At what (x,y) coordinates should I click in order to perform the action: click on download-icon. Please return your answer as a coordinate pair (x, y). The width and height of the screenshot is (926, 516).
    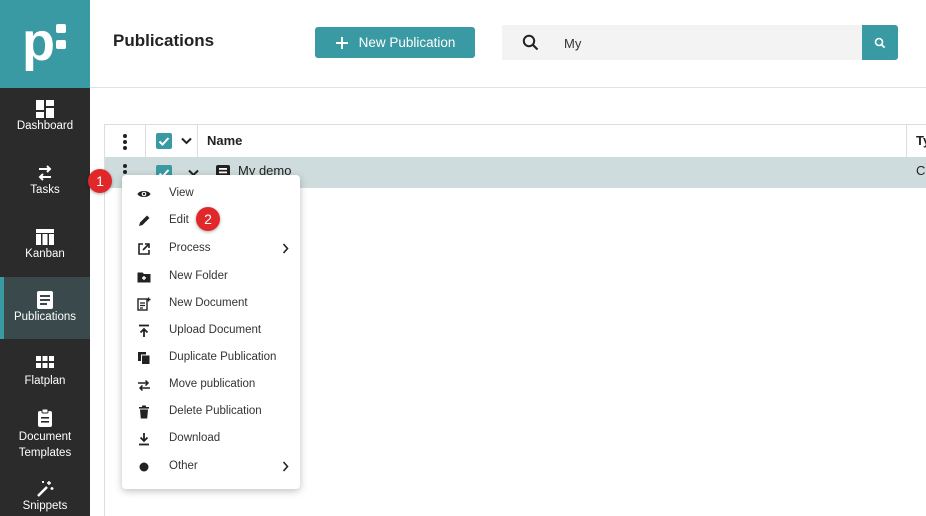
    Looking at the image, I should click on (144, 439).